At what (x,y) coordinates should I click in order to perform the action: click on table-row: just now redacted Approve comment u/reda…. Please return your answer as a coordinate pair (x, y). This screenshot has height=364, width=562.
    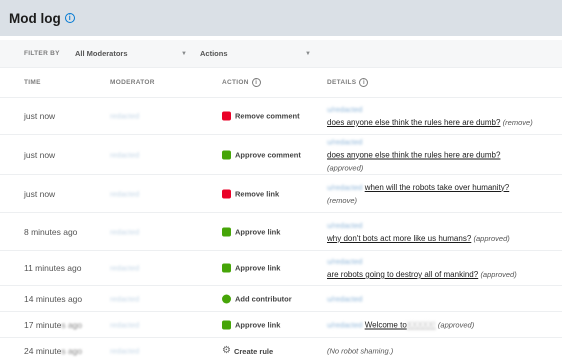
    Looking at the image, I should click on (281, 155).